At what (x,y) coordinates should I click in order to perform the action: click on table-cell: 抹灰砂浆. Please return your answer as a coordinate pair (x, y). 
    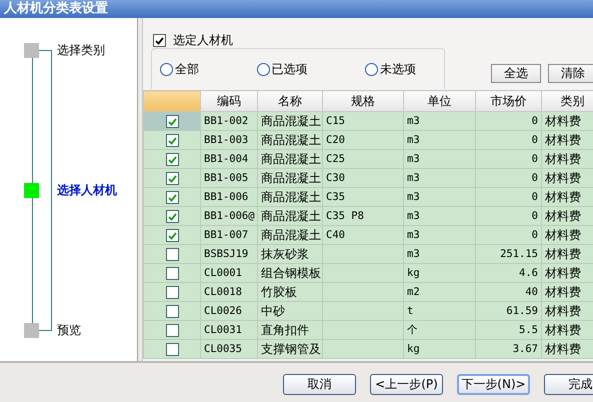
    Looking at the image, I should click on (290, 254).